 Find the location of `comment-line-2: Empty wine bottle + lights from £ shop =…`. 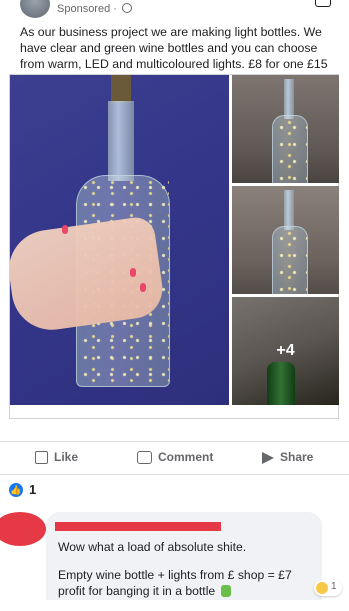

comment-line-2: Empty wine bottle + lights from £ shop =… is located at coordinates (175, 583).